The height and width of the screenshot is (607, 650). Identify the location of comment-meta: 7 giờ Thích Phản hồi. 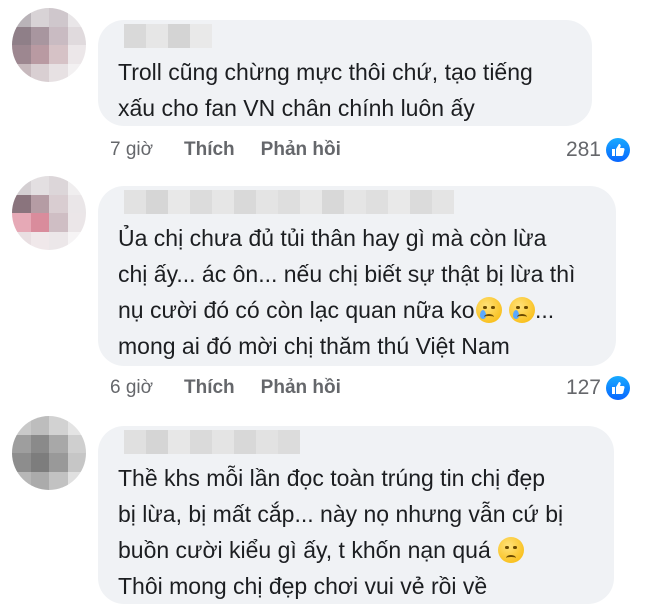
(238, 150).